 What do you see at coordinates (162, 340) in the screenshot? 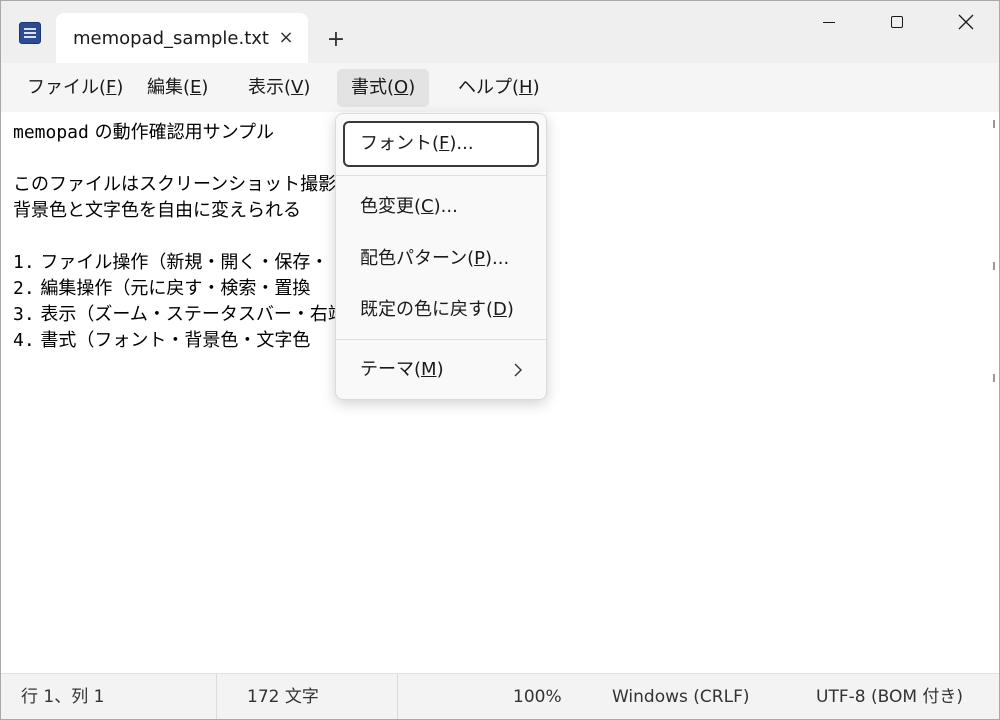
I see `editor-line-9: 4. 書式（フォント・背景色・文字色` at bounding box center [162, 340].